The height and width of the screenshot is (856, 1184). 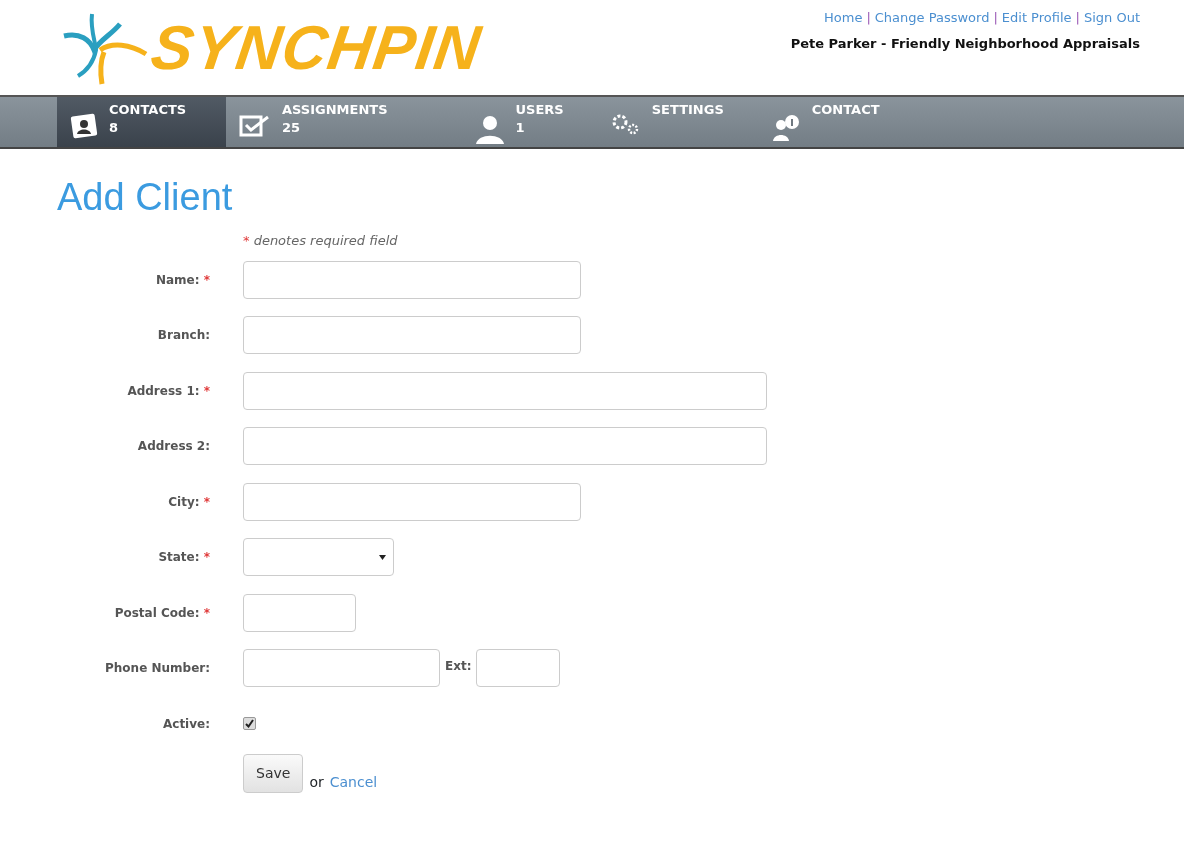 I want to click on nav-tab: USERS 1, so click(x=519, y=122).